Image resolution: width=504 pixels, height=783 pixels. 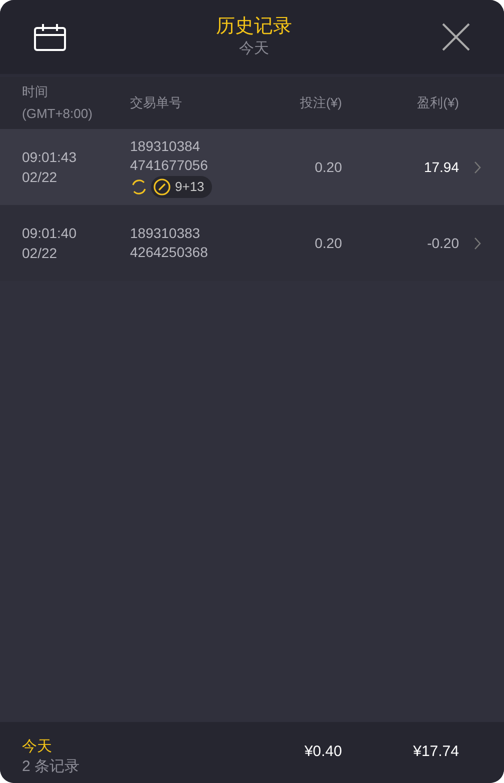 I want to click on order-number: 4741677056, so click(x=169, y=165).